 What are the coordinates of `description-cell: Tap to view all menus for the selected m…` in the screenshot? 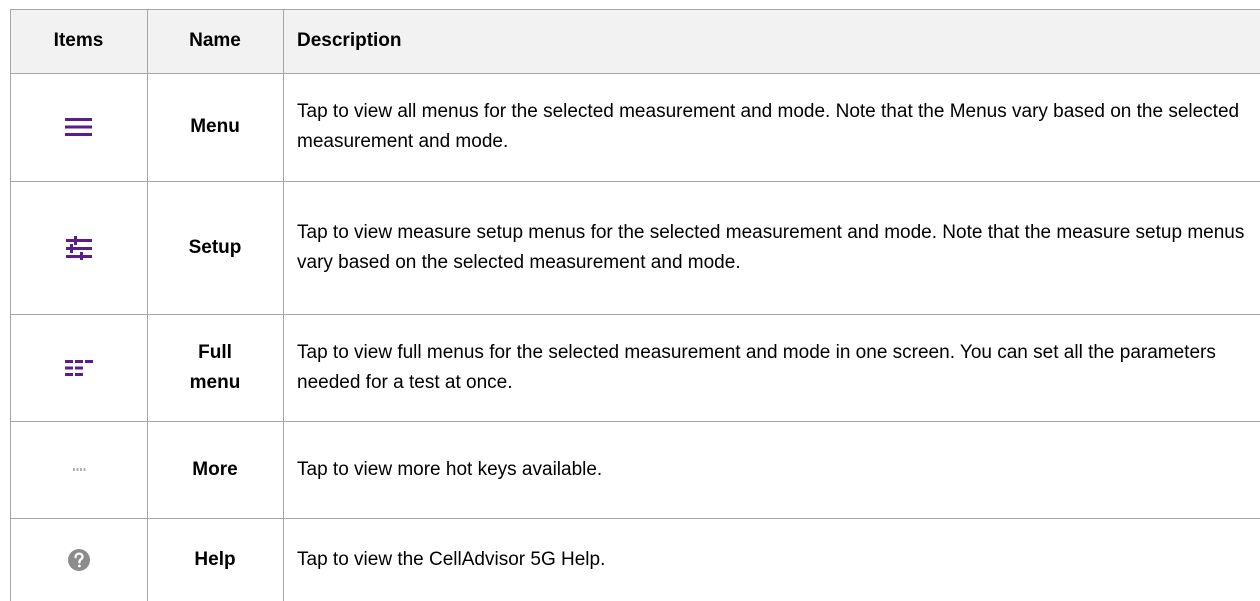 It's located at (768, 126).